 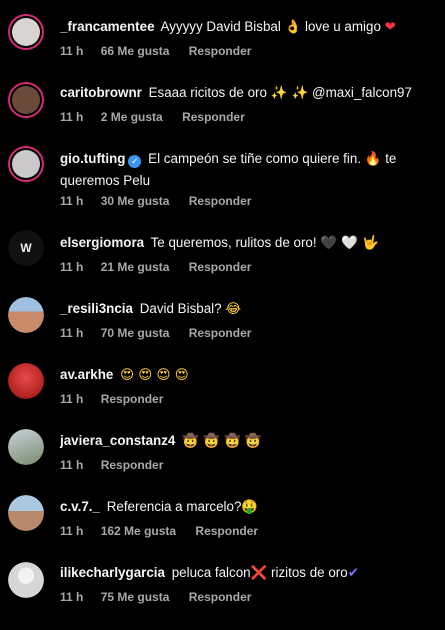 I want to click on sparkles-emoji: ✨ ✨, so click(x=289, y=93).